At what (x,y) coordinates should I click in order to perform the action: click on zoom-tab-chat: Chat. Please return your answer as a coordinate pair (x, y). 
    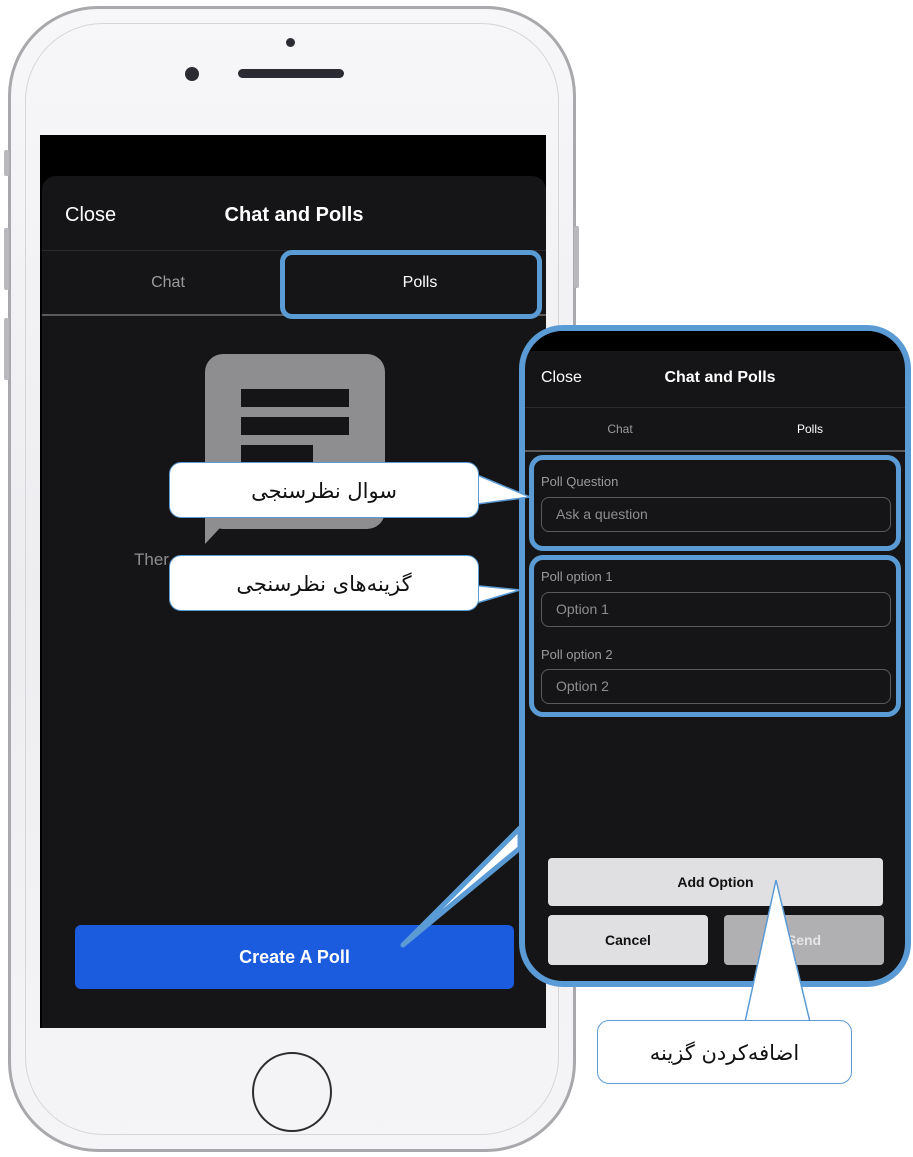
    Looking at the image, I should click on (620, 429).